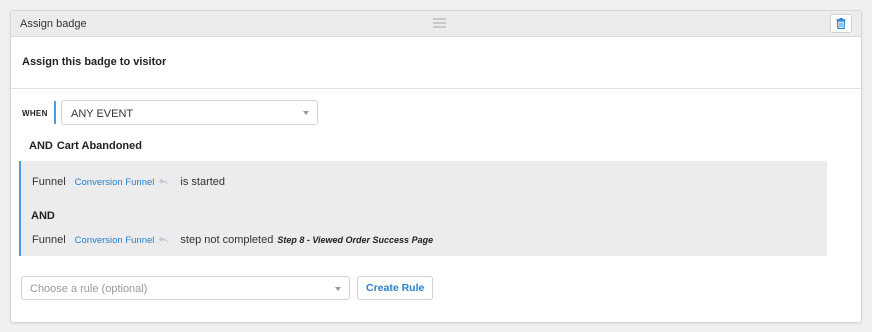  Describe the element at coordinates (395, 288) in the screenshot. I see `create-rule-button: Create Rule` at that location.